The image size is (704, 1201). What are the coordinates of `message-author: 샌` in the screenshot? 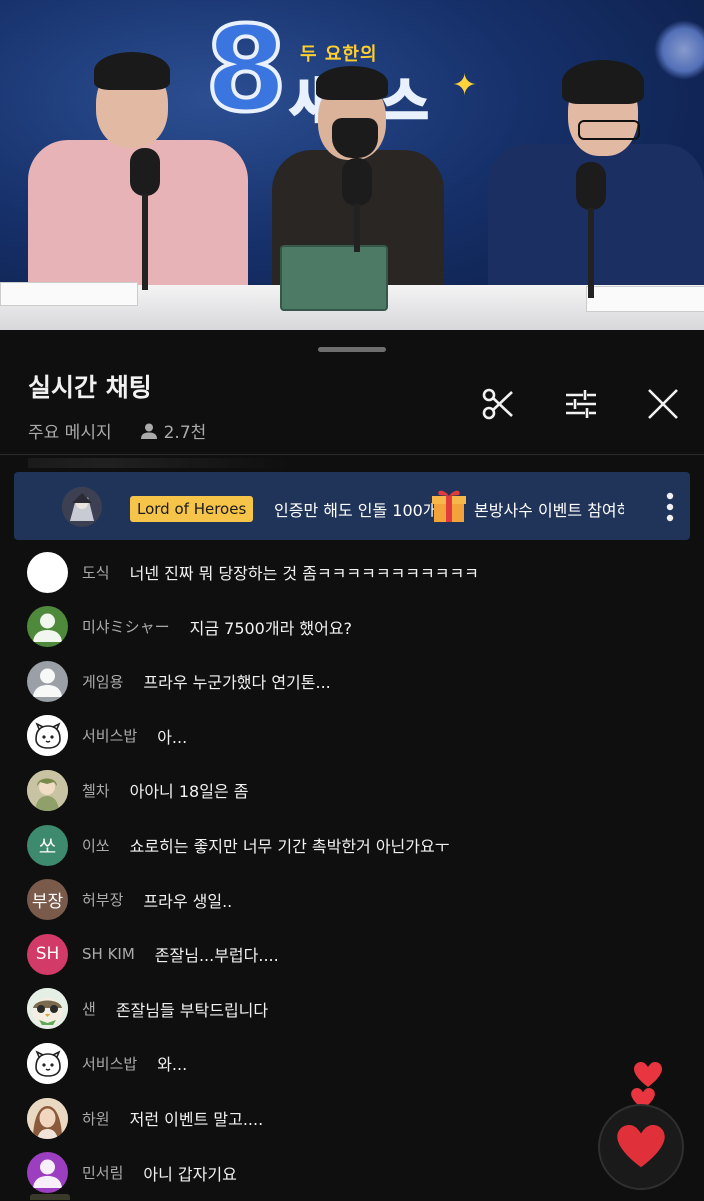 It's located at (89, 1008).